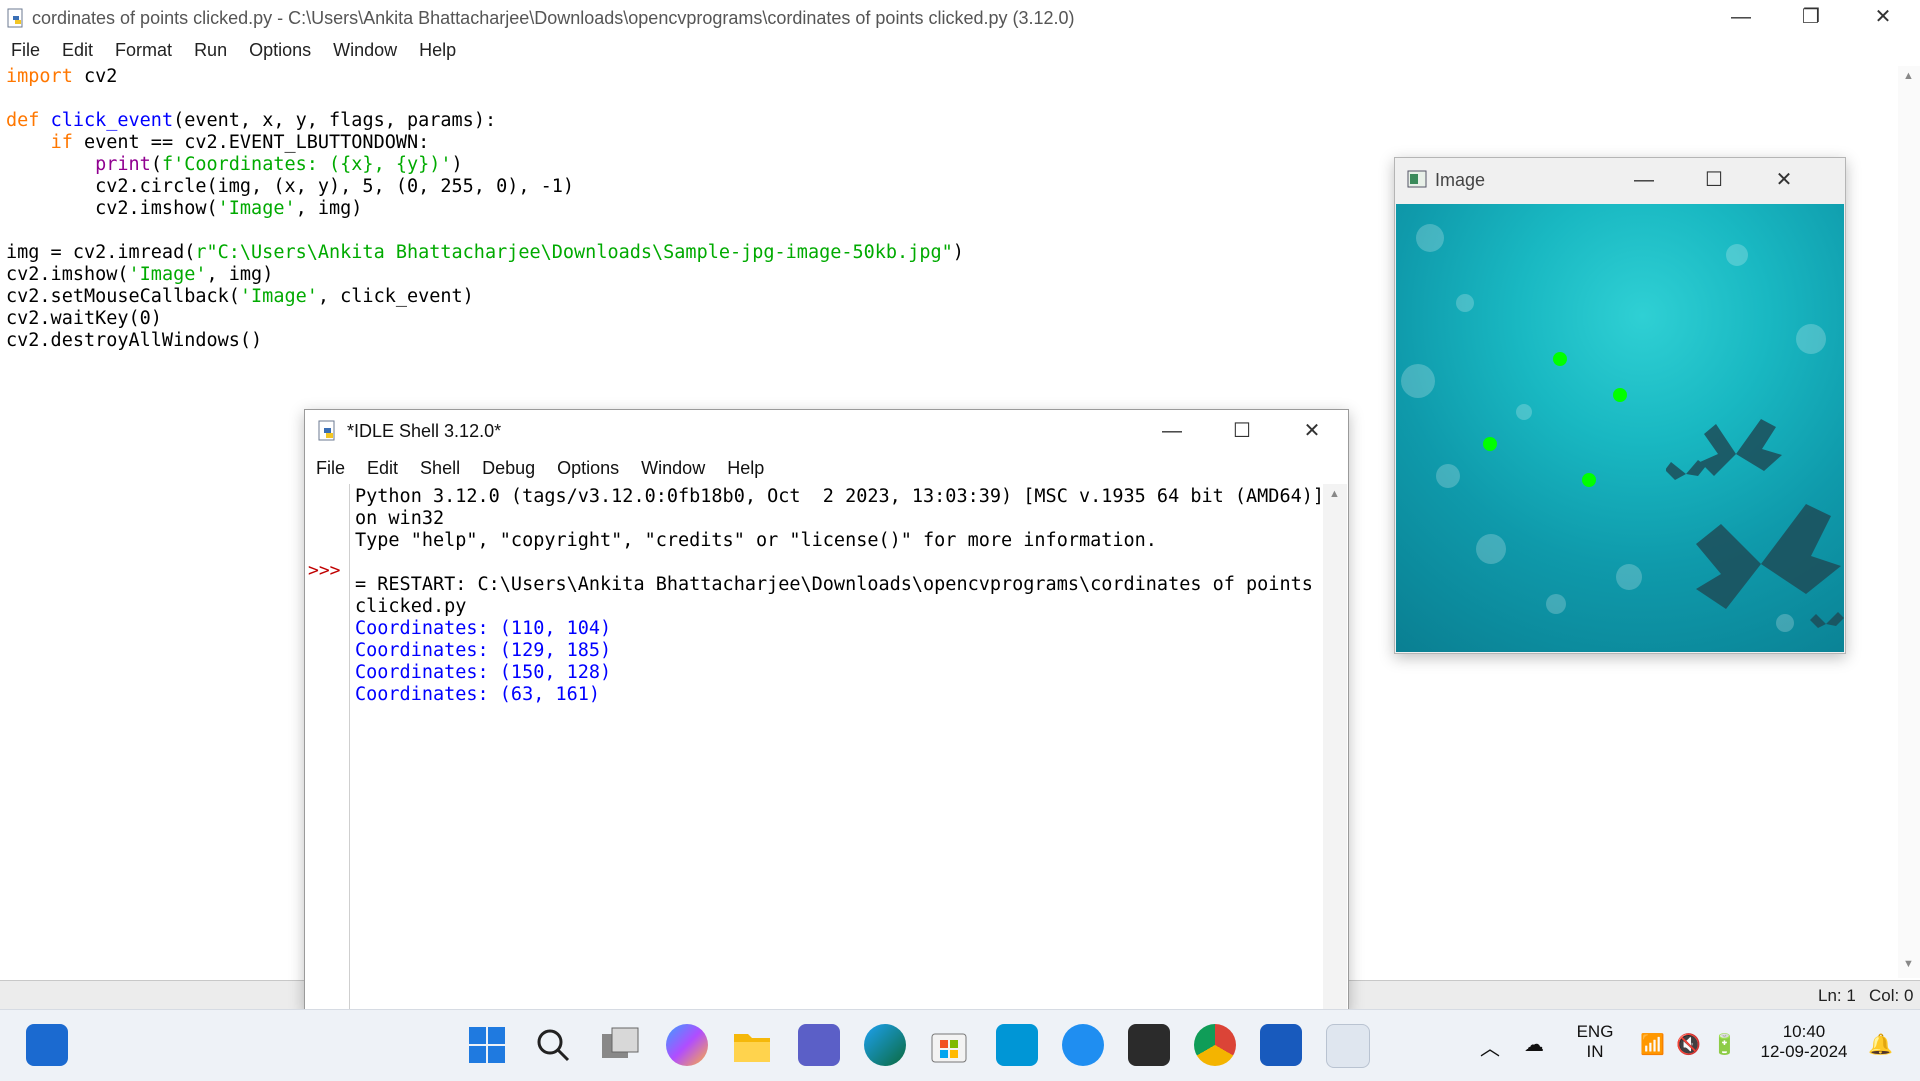  I want to click on image-minimize-button: —, so click(1644, 180).